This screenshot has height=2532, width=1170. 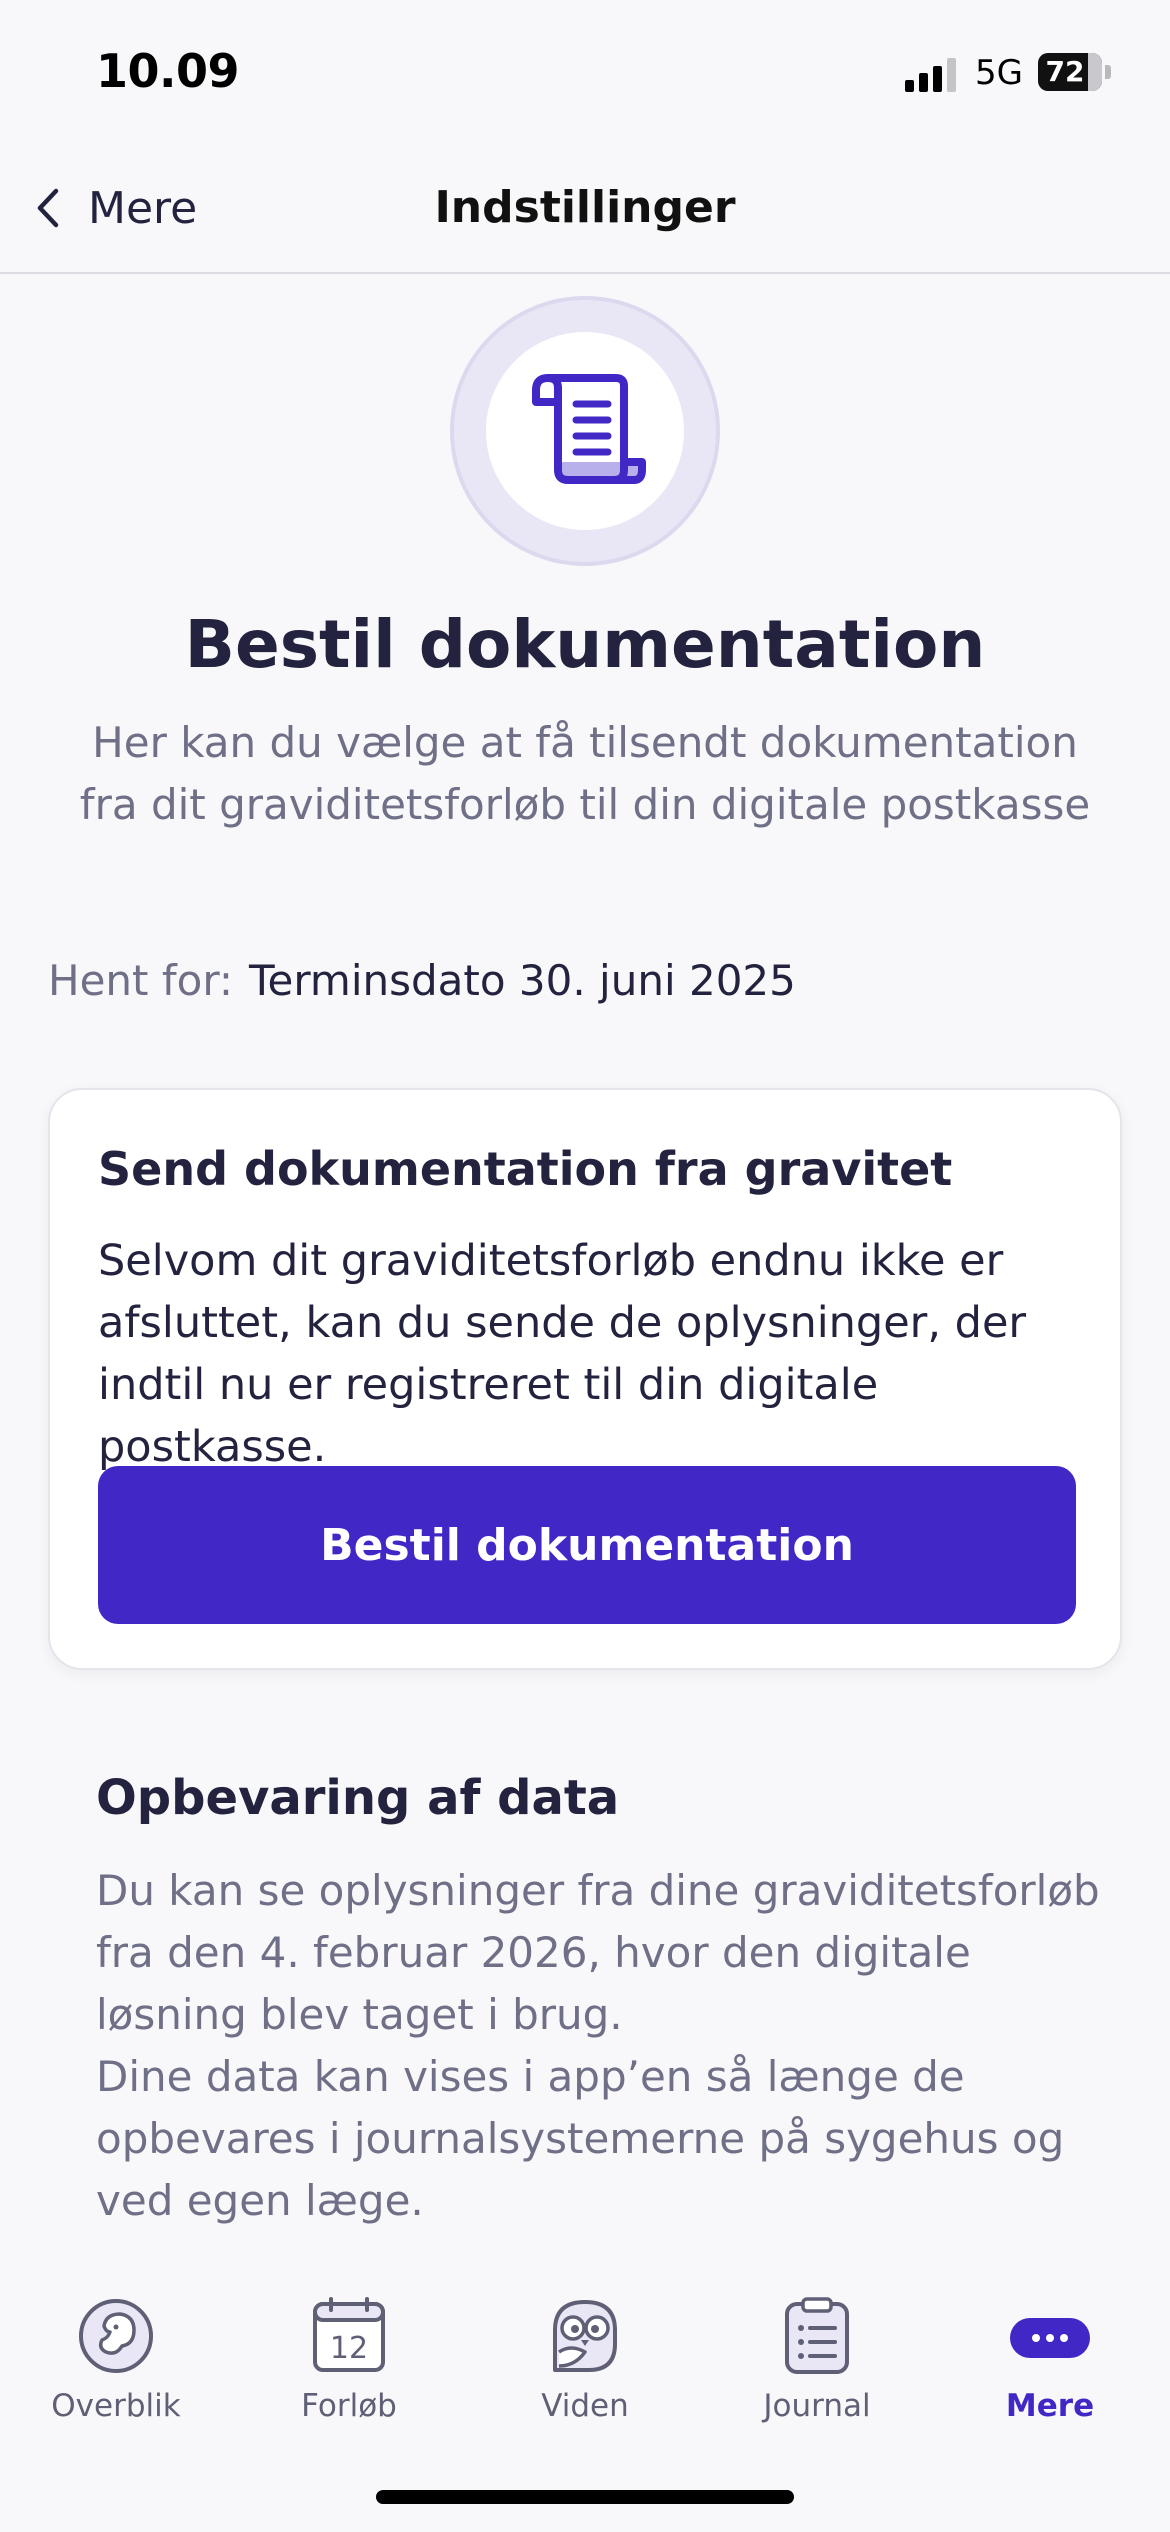 What do you see at coordinates (1108, 72) in the screenshot?
I see `battery-tip` at bounding box center [1108, 72].